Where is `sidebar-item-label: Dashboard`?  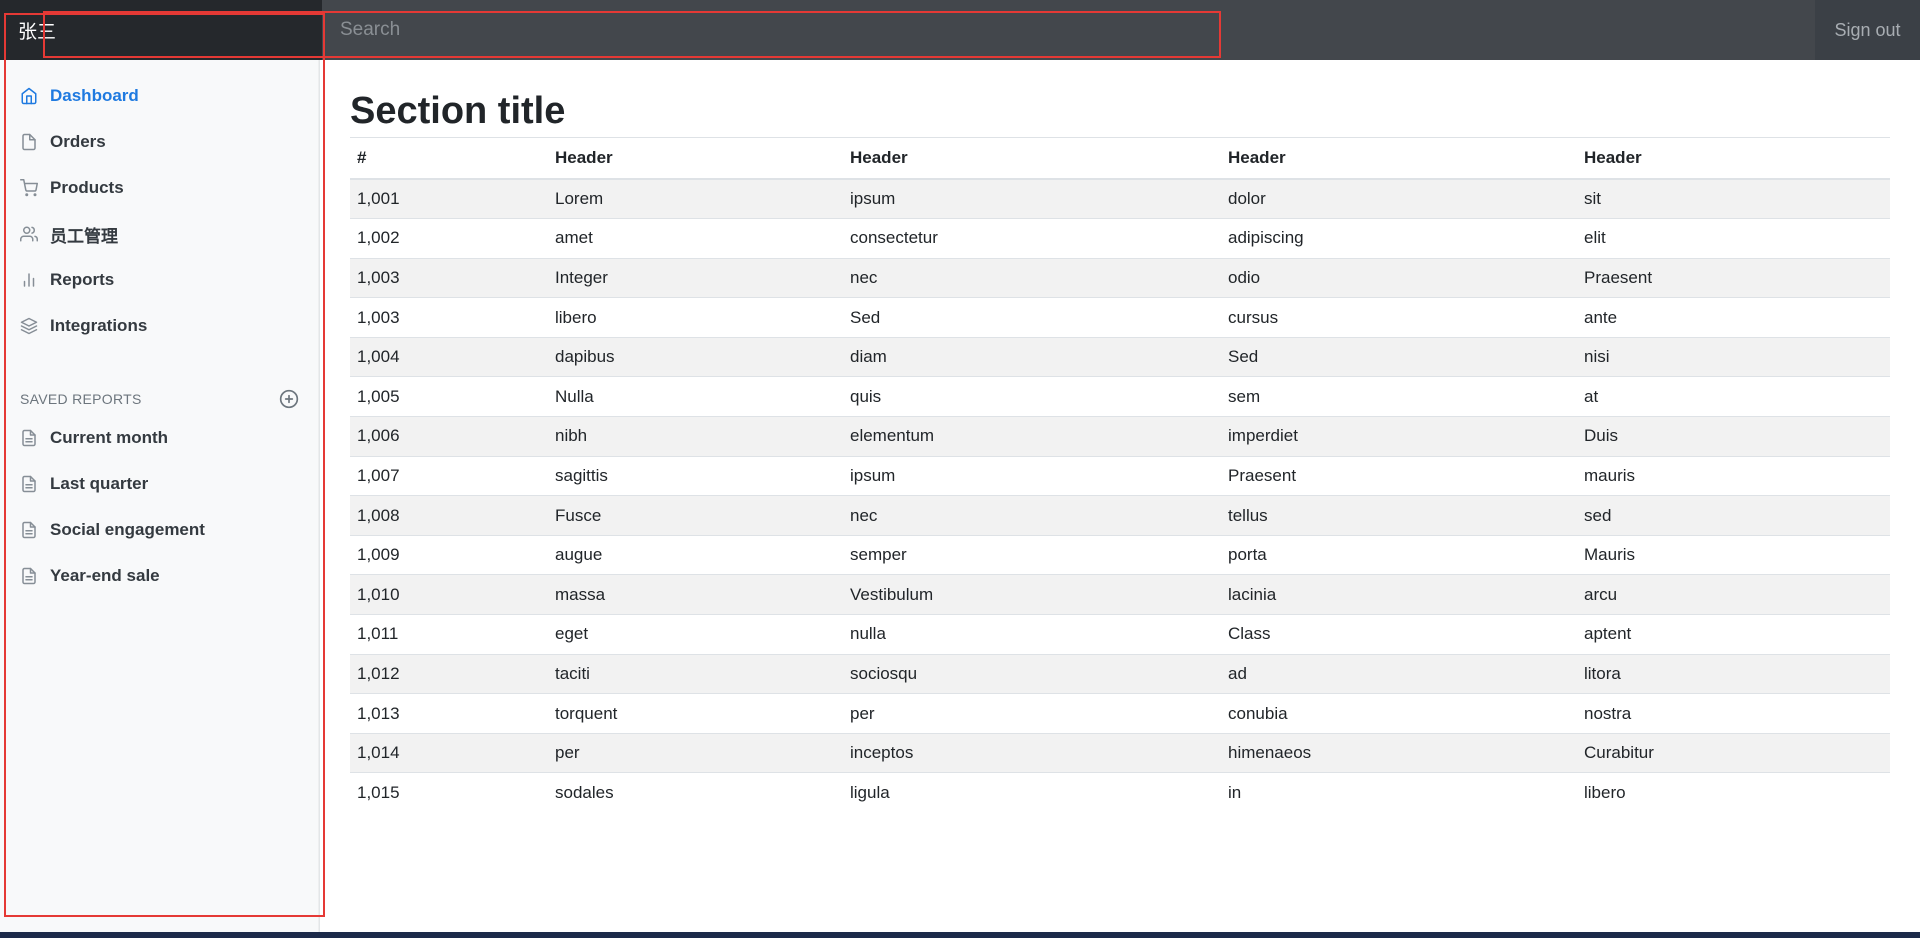
sidebar-item-label: Dashboard is located at coordinates (94, 95).